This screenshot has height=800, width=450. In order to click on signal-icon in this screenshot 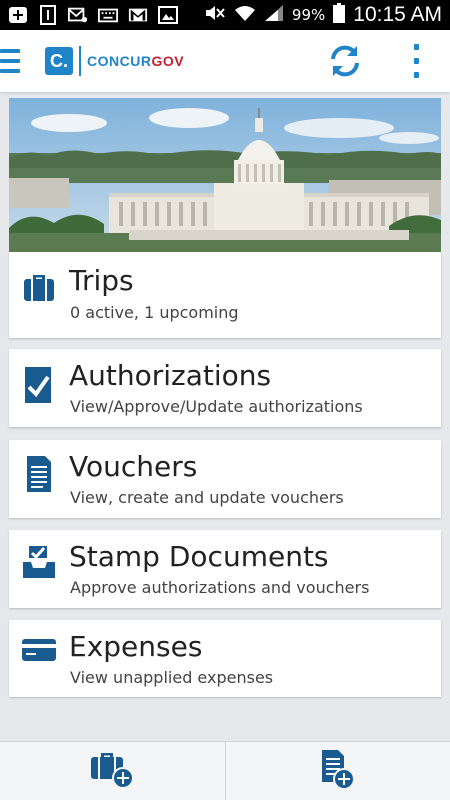, I will do `click(274, 15)`.